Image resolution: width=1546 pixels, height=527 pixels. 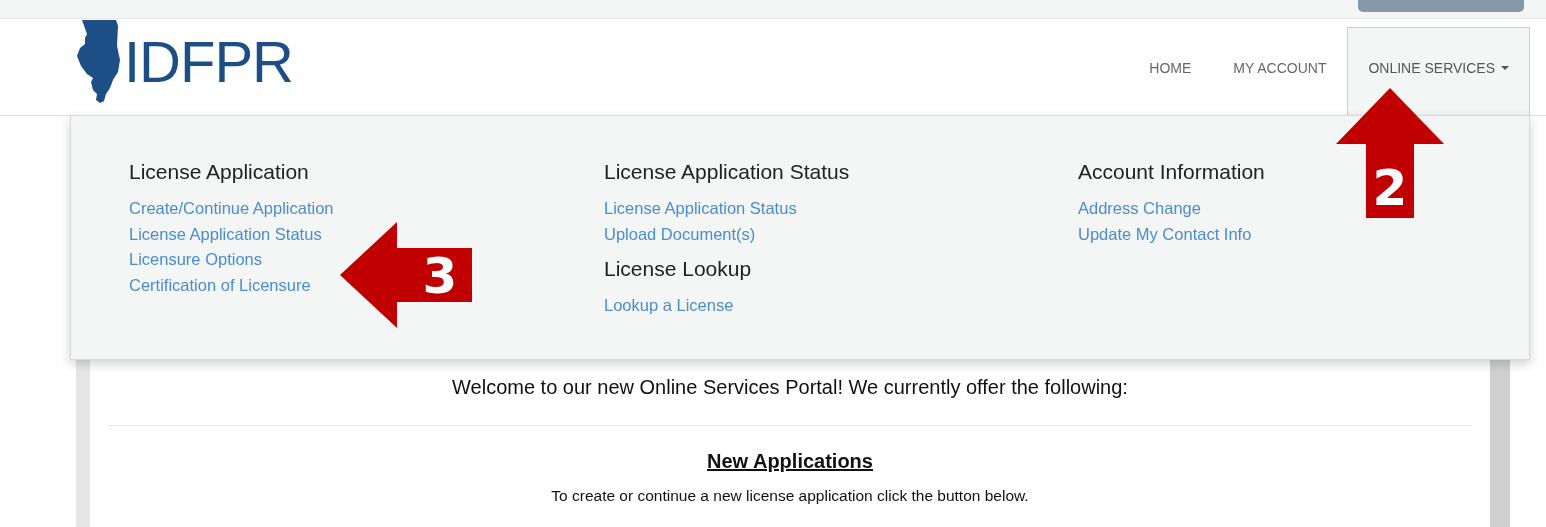 What do you see at coordinates (1165, 234) in the screenshot?
I see `menu-link: Update My Contact Info` at bounding box center [1165, 234].